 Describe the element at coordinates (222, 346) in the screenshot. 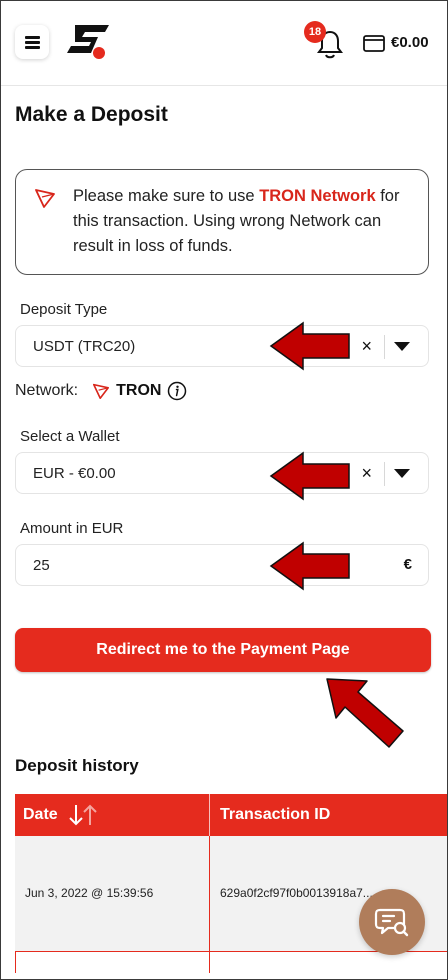

I see `deposit-type-select: USDT (TRC20) ×` at that location.